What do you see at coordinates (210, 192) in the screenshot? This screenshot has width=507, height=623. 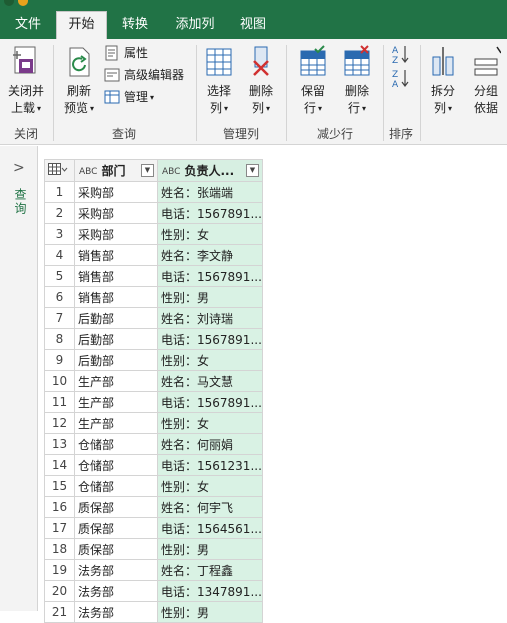 I see `cell-person-info: 姓名：张端端` at bounding box center [210, 192].